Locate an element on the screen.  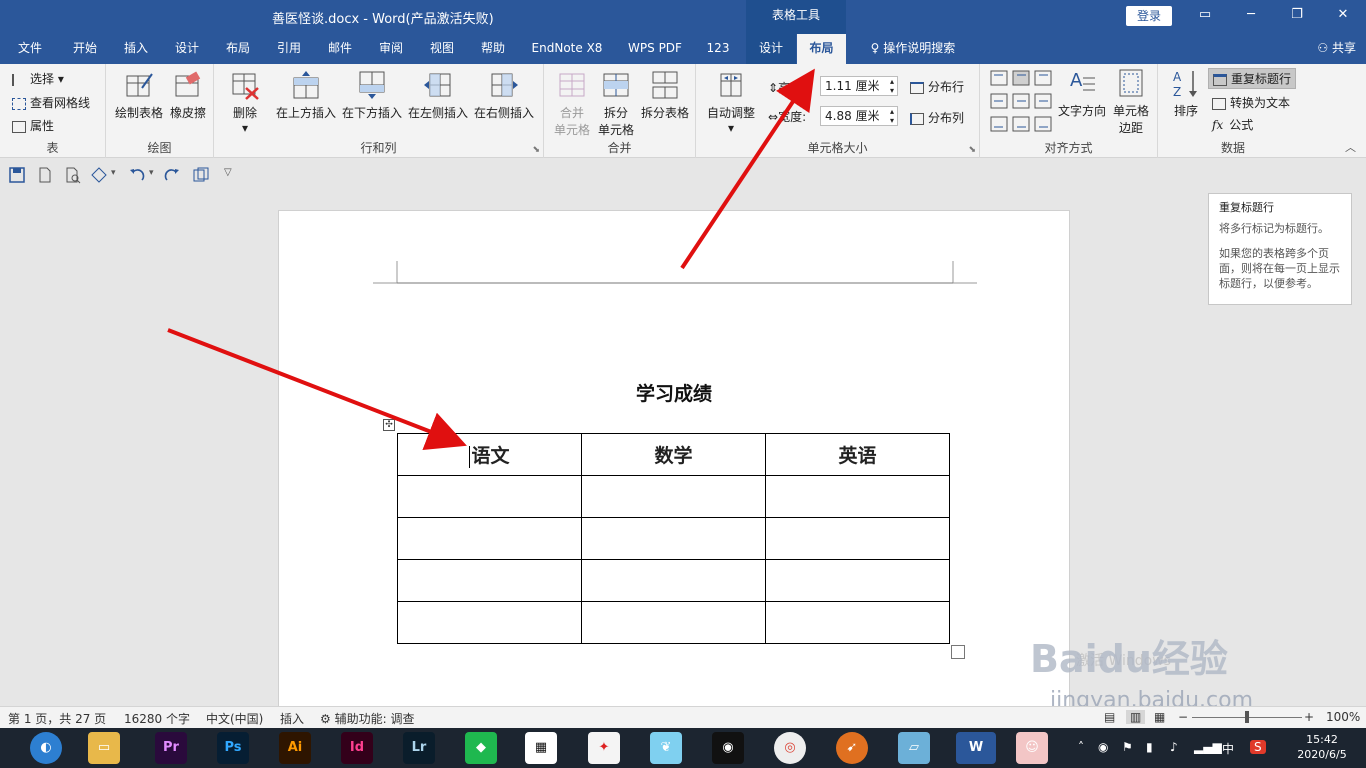
undo-icon is located at coordinates (137, 175).